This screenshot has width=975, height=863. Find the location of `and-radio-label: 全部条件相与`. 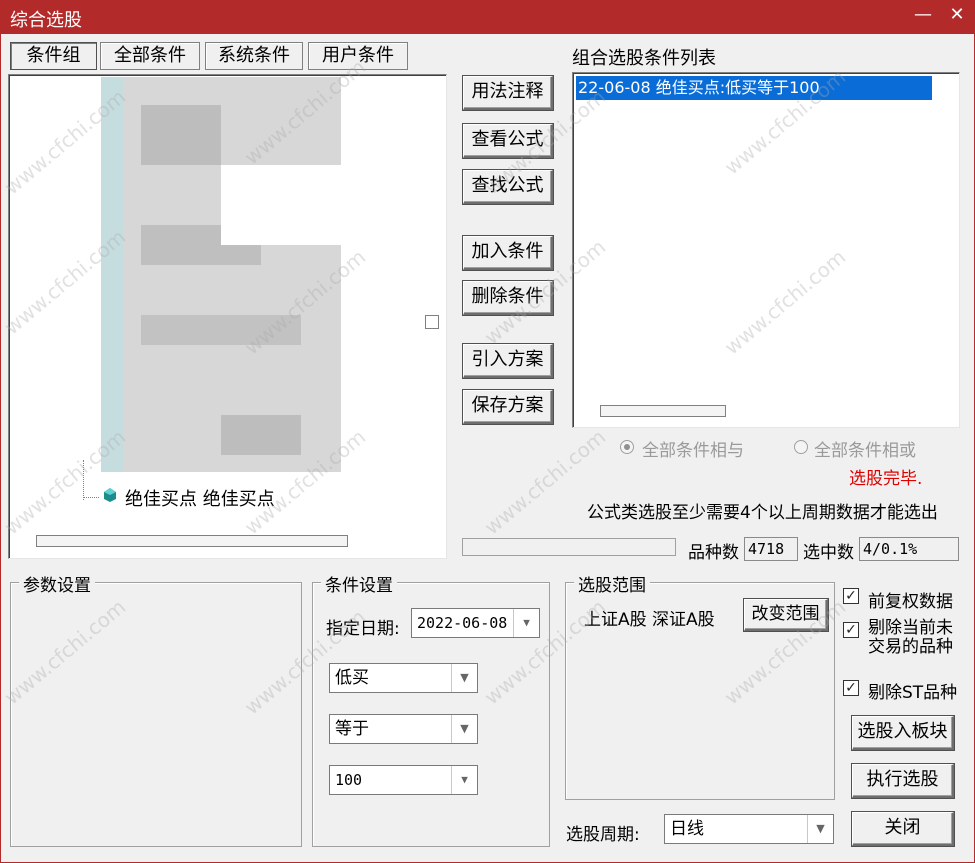

and-radio-label: 全部条件相与 is located at coordinates (693, 451).